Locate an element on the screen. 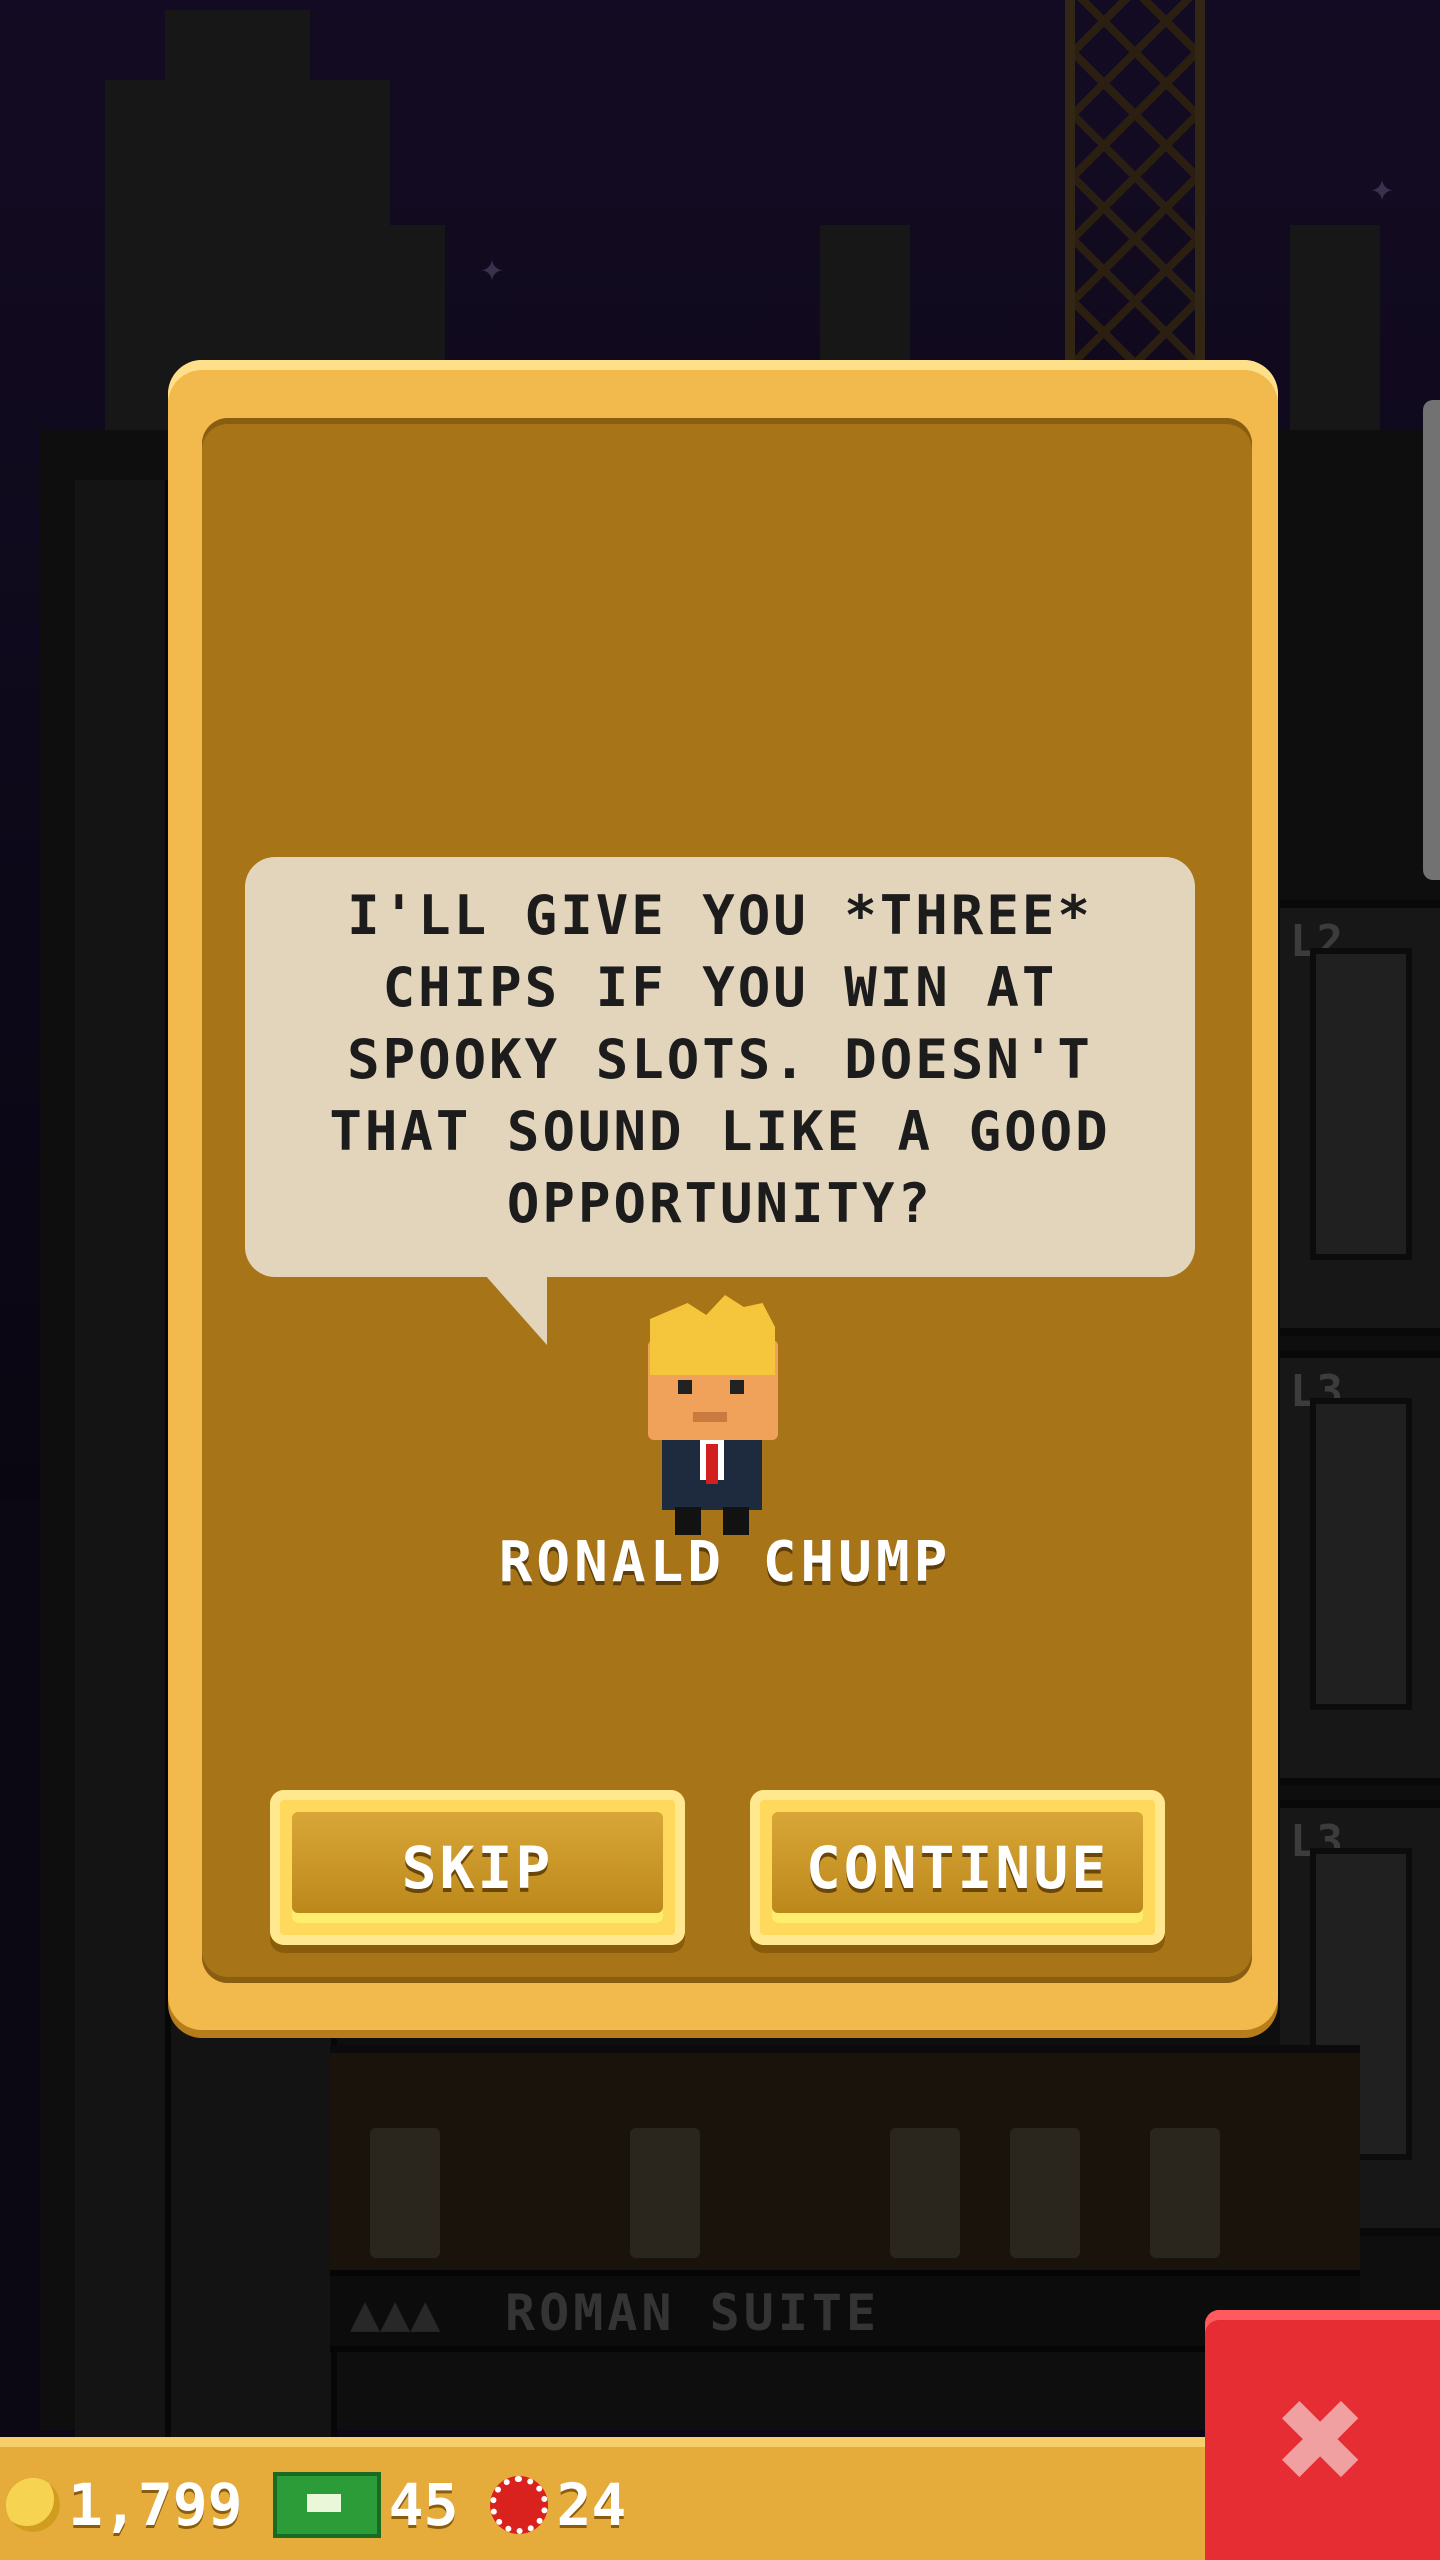 The width and height of the screenshot is (1440, 2560). resource-row: 1,799 45 24 is located at coordinates (313, 2505).